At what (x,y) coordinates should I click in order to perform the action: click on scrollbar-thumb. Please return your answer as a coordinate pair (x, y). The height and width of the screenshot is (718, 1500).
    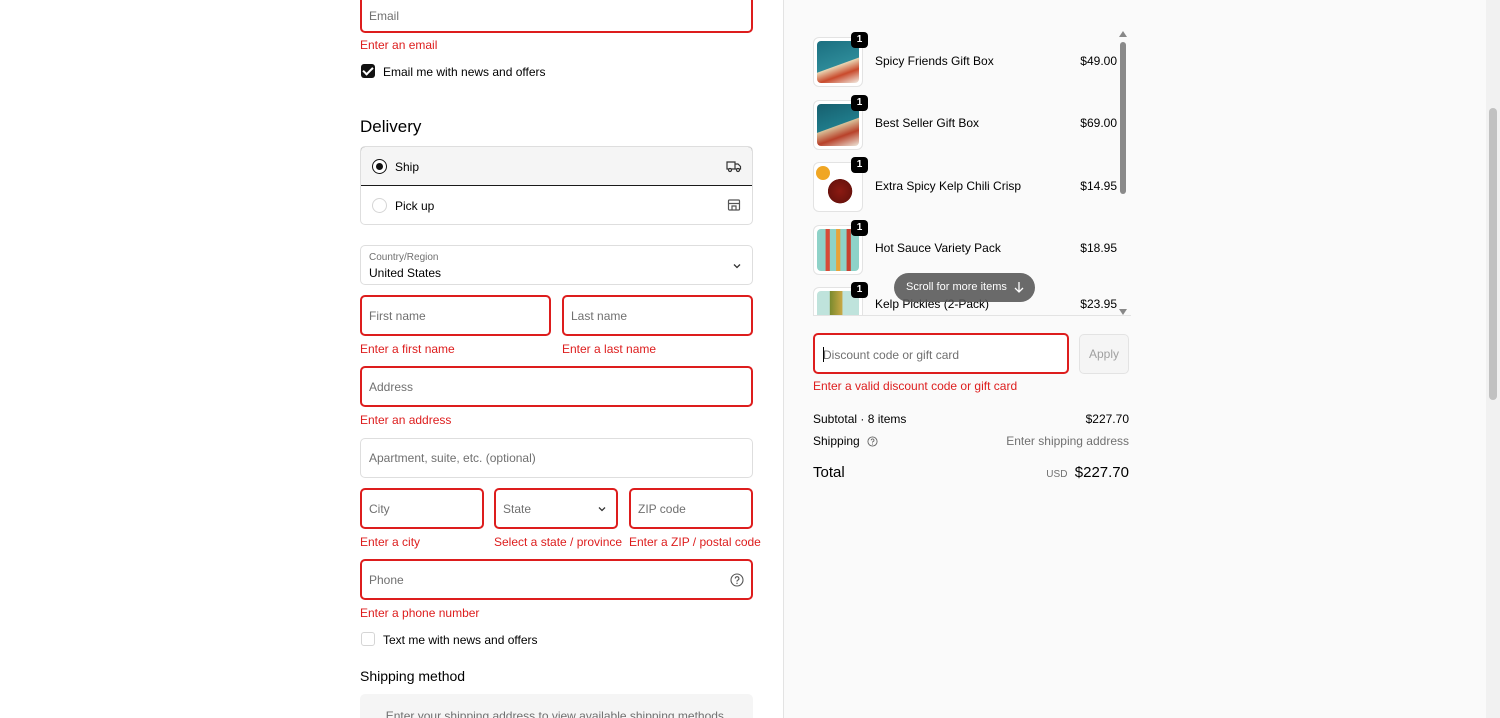
    Looking at the image, I should click on (1123, 118).